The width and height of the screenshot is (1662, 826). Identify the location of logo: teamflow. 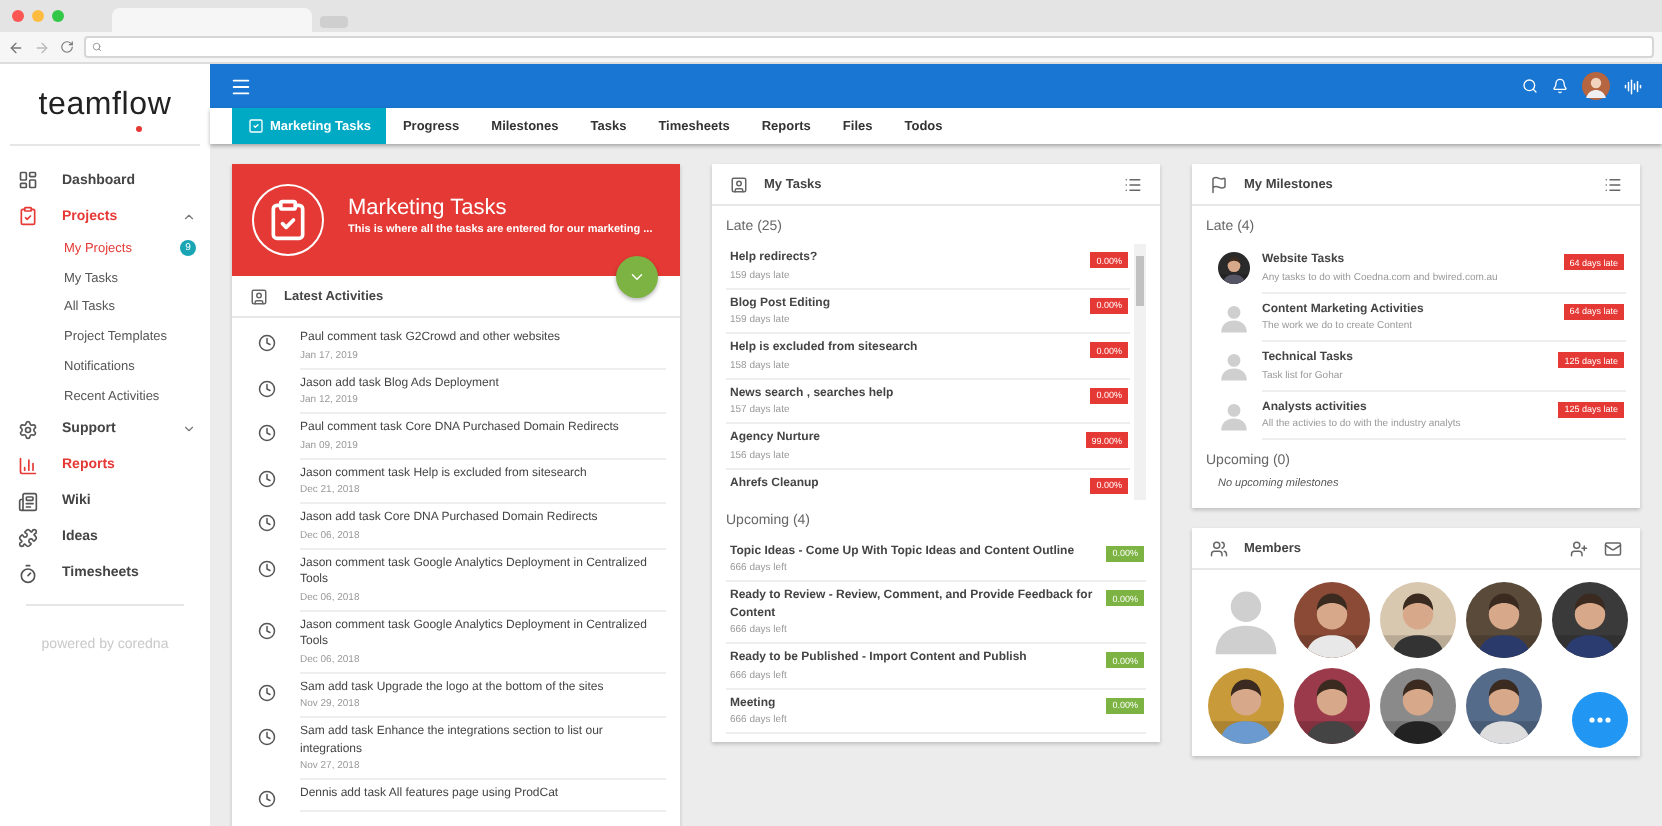
(105, 106).